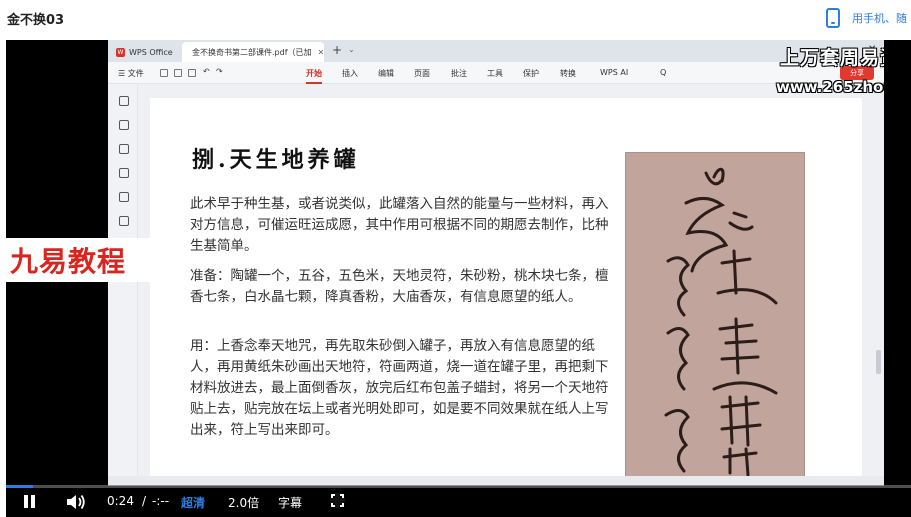 Image resolution: width=911 pixels, height=517 pixels. What do you see at coordinates (337, 50) in the screenshot?
I see `new-tab-icon: +` at bounding box center [337, 50].